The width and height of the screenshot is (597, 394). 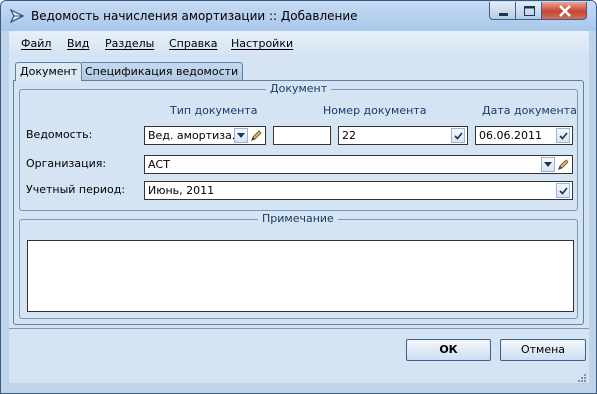 What do you see at coordinates (358, 190) in the screenshot?
I see `accounting-period-select: Июнь, 2011` at bounding box center [358, 190].